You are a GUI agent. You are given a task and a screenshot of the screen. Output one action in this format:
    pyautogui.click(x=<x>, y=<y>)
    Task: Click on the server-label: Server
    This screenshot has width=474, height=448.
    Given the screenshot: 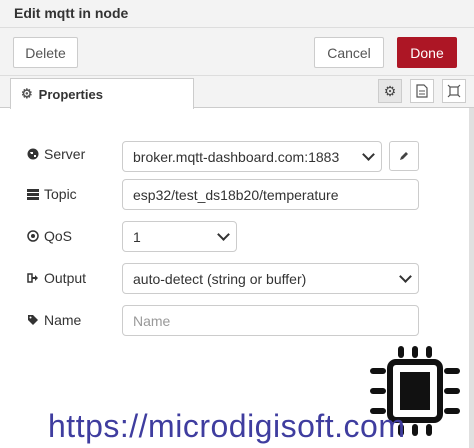 What is the action you would take?
    pyautogui.click(x=65, y=154)
    